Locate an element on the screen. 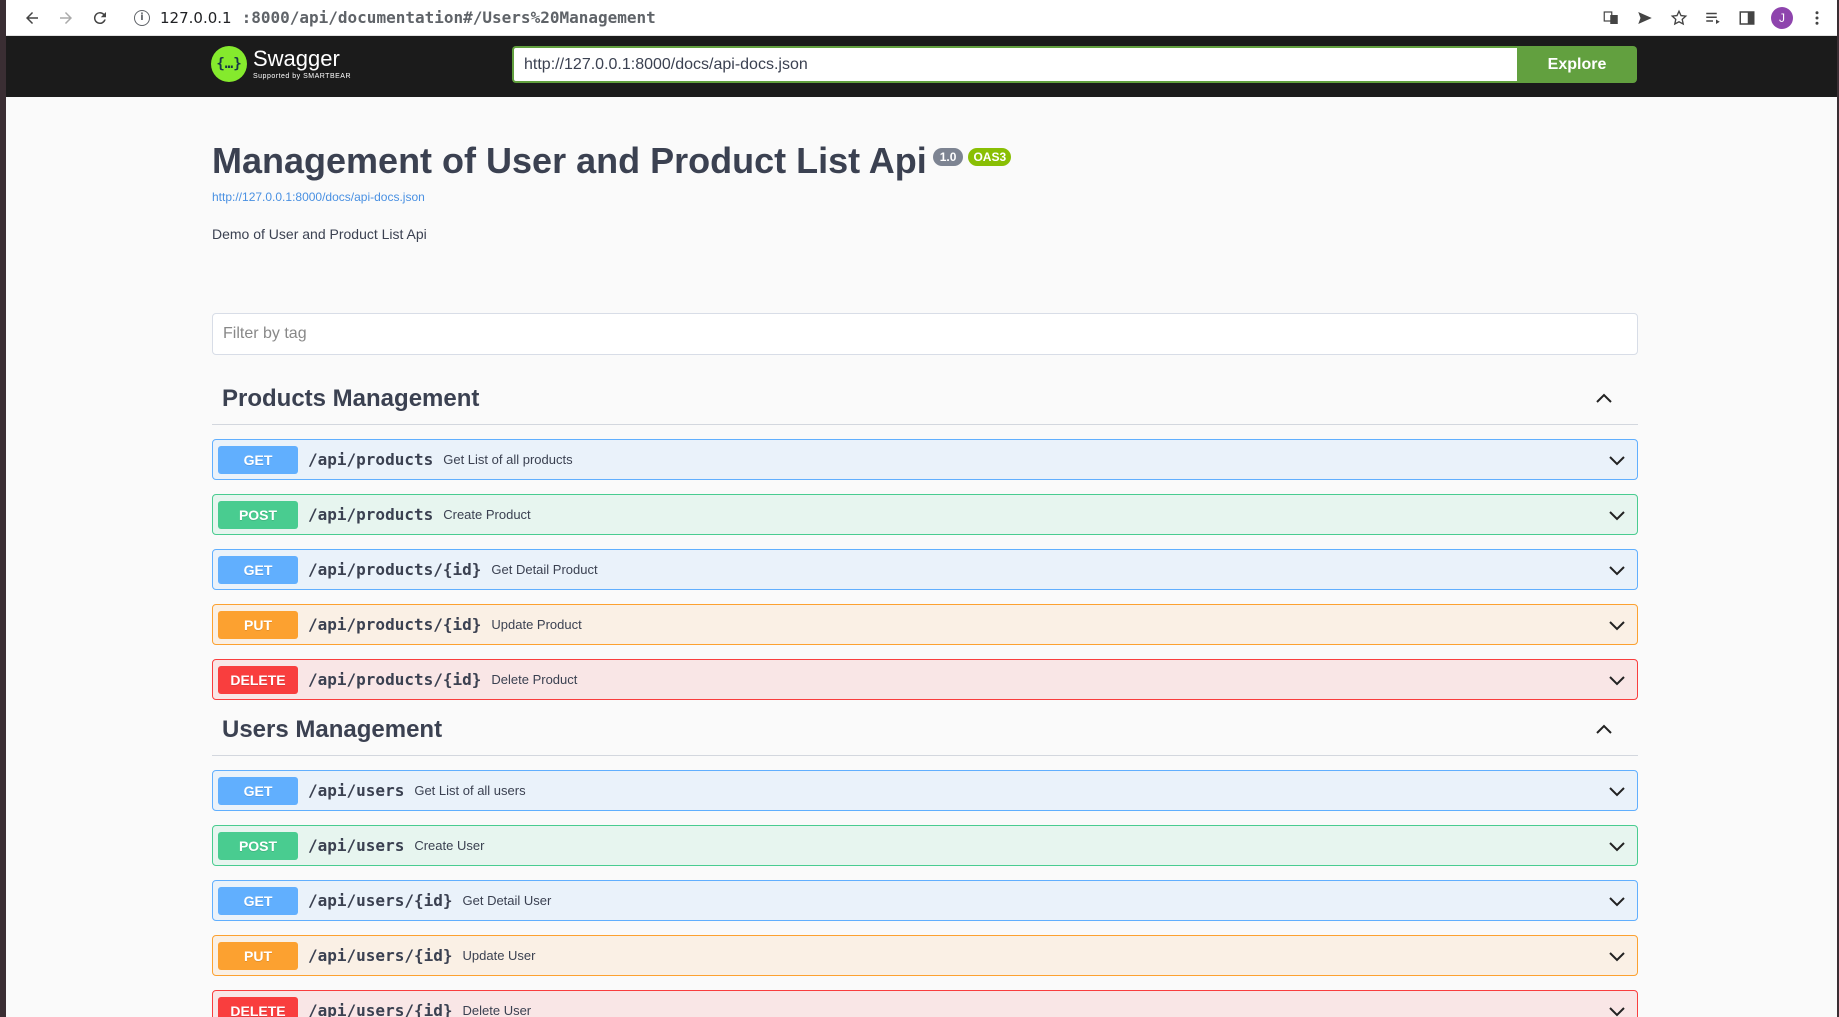  section-header: Products Management is located at coordinates (925, 399).